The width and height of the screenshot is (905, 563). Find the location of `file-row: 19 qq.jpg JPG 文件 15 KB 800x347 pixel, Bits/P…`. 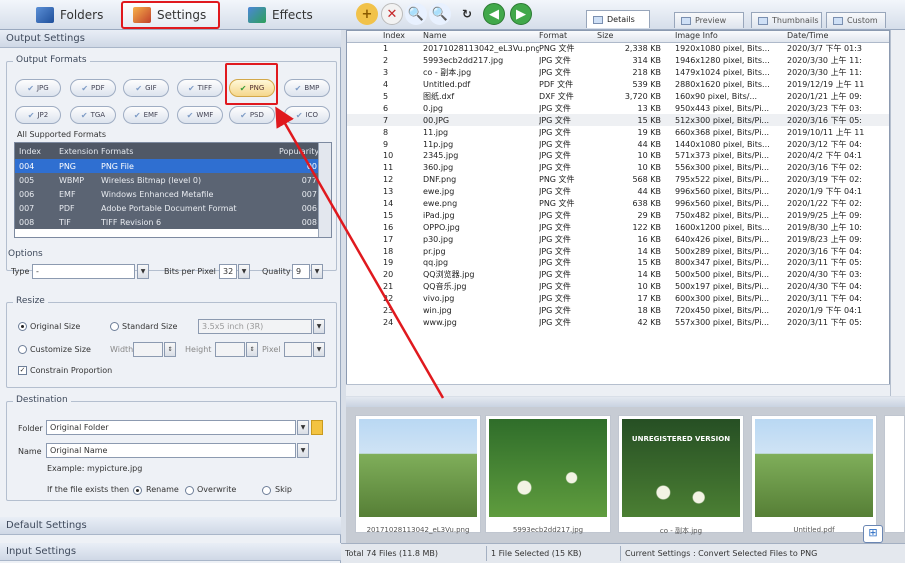

file-row: 19 qq.jpg JPG 文件 15 KB 800x347 pixel, Bits/P… is located at coordinates (618, 263).